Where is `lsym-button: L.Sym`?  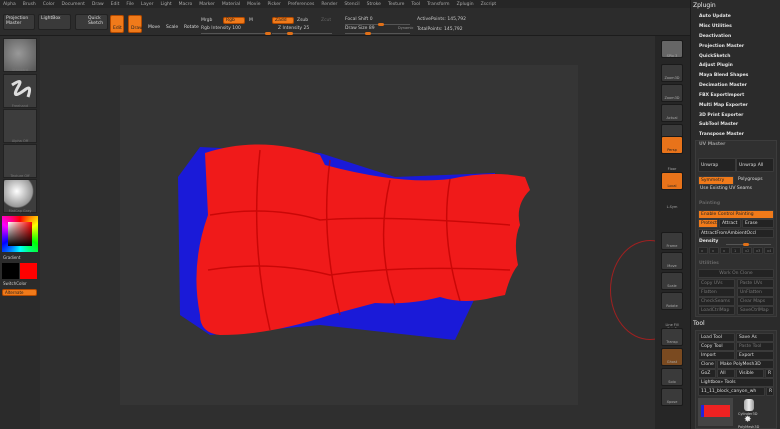 lsym-button: L.Sym is located at coordinates (672, 203).